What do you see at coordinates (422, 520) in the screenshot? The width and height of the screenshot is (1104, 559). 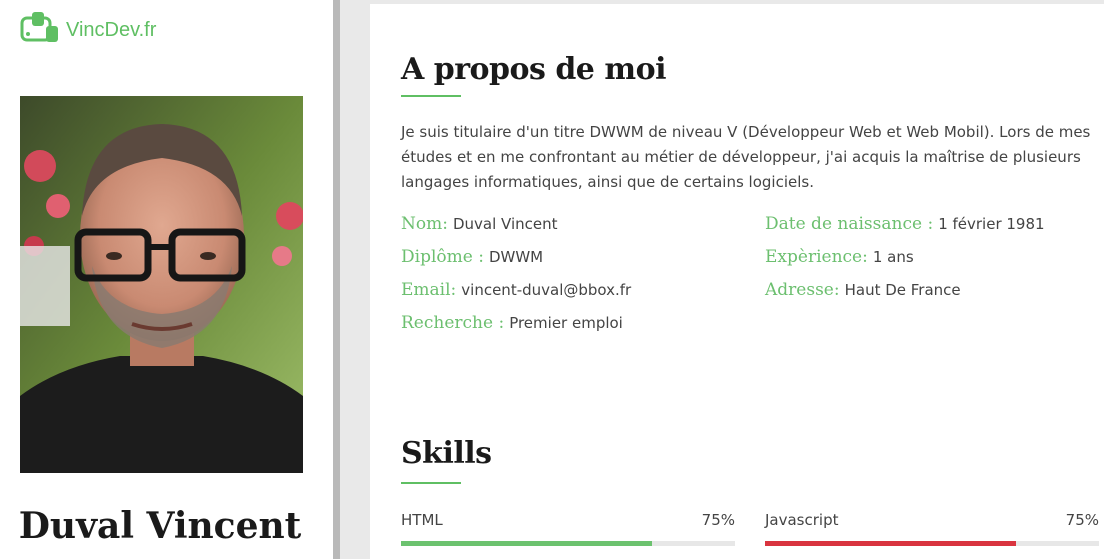 I see `skill-name: HTML` at bounding box center [422, 520].